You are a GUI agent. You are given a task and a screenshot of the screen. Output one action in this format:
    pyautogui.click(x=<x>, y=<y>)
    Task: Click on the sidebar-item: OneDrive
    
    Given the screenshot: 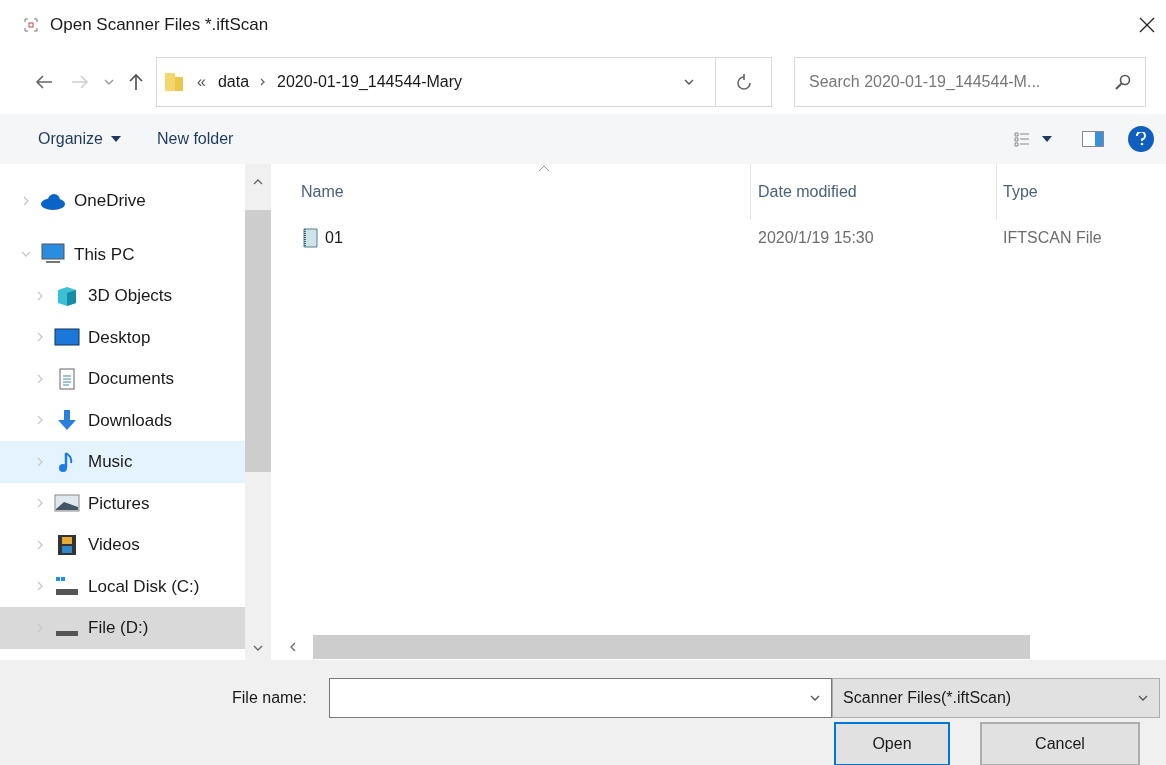 What is the action you would take?
    pyautogui.click(x=122, y=201)
    